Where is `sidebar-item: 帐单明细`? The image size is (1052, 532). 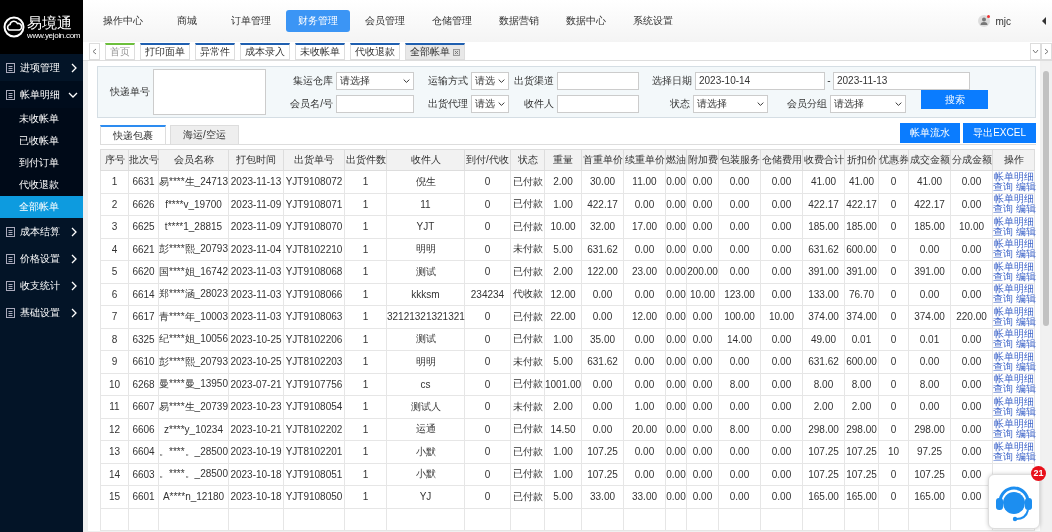 sidebar-item: 帐单明细 is located at coordinates (41, 94).